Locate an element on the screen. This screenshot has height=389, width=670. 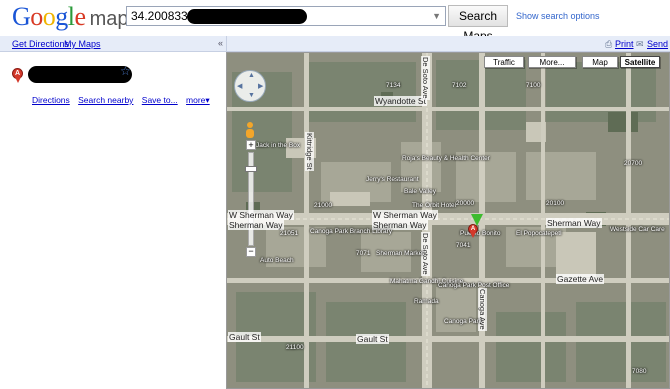
place-label: Ramada is located at coordinates (426, 301).